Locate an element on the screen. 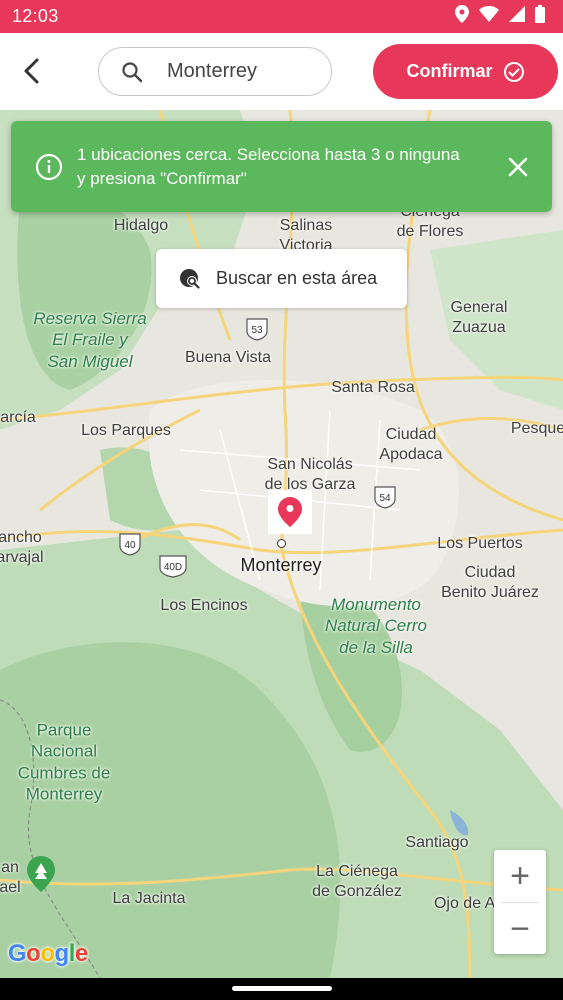 The width and height of the screenshot is (563, 1000). svg-text: 53 is located at coordinates (257, 330).